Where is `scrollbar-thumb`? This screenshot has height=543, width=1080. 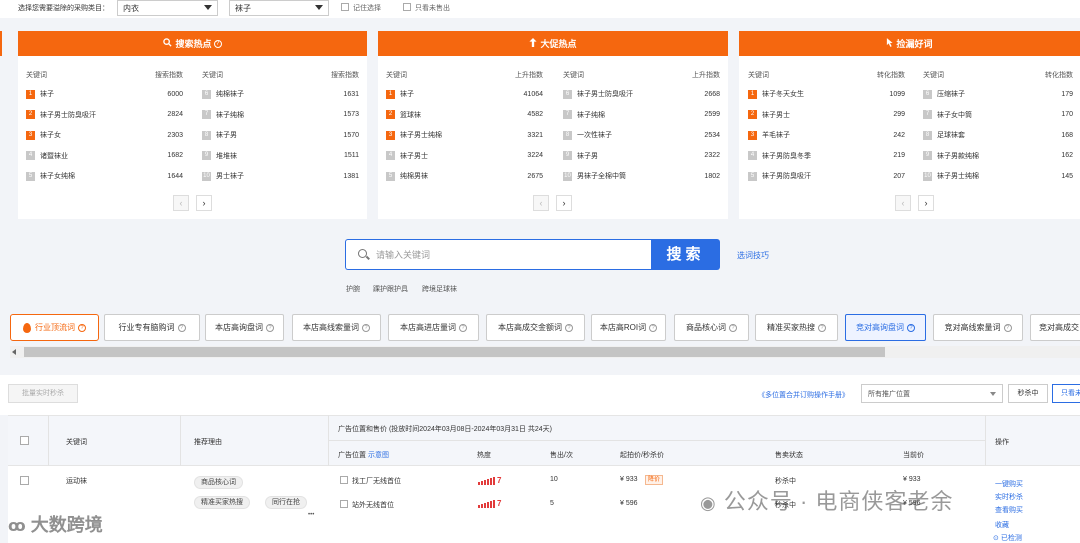
scrollbar-thumb is located at coordinates (454, 352).